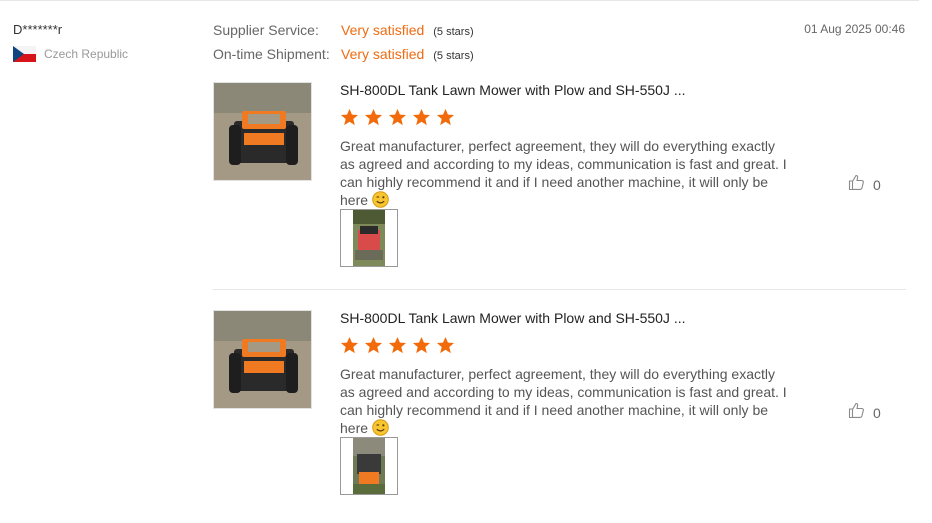  What do you see at coordinates (559, 289) in the screenshot?
I see `review-divider` at bounding box center [559, 289].